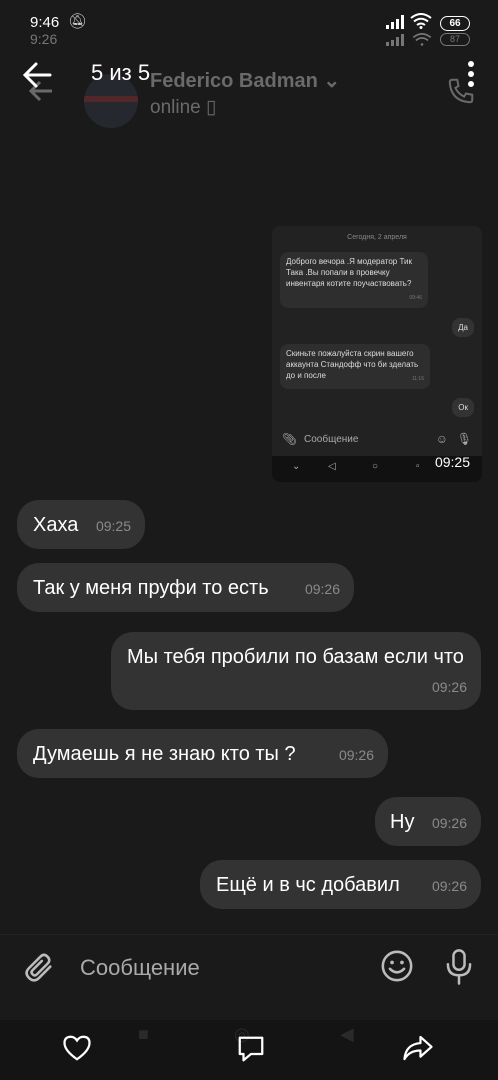  I want to click on viewer-action-bar: ■ ◎ ◀, so click(249, 1050).